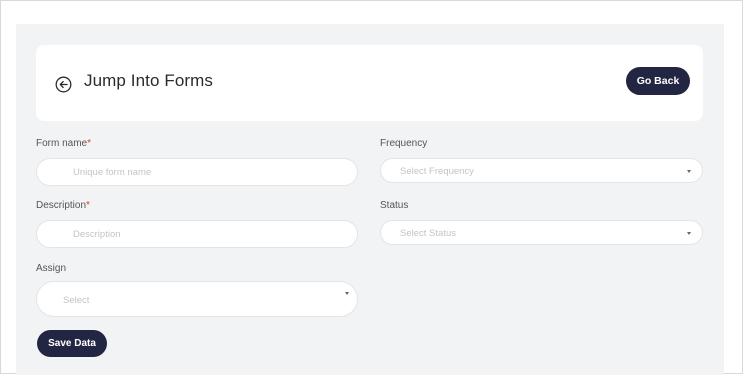  I want to click on description-input, so click(197, 234).